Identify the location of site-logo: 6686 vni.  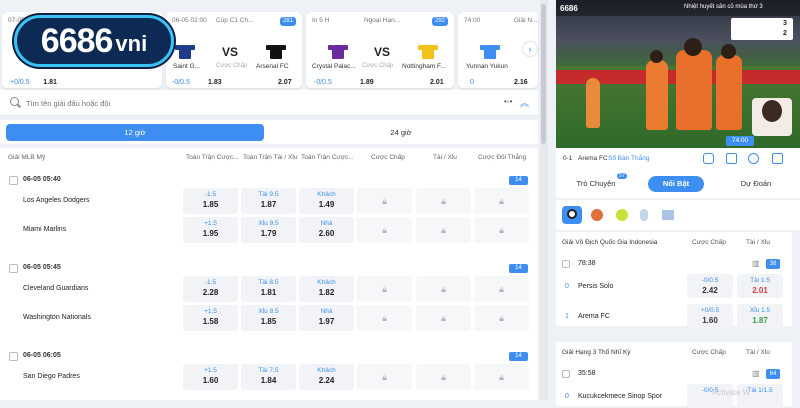
(94, 41).